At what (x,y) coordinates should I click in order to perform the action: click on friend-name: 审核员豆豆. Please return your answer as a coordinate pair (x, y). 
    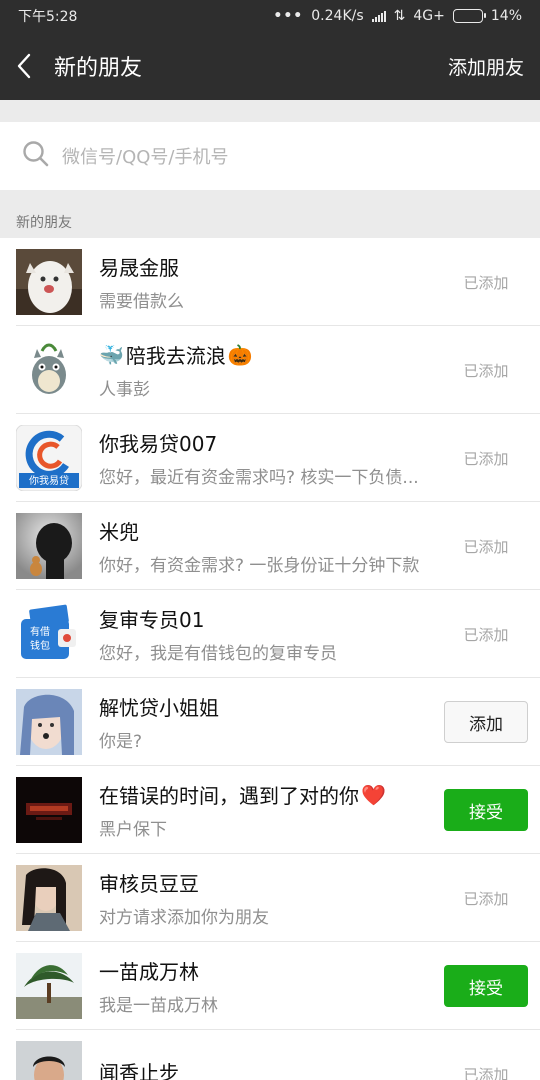
    Looking at the image, I should click on (149, 884).